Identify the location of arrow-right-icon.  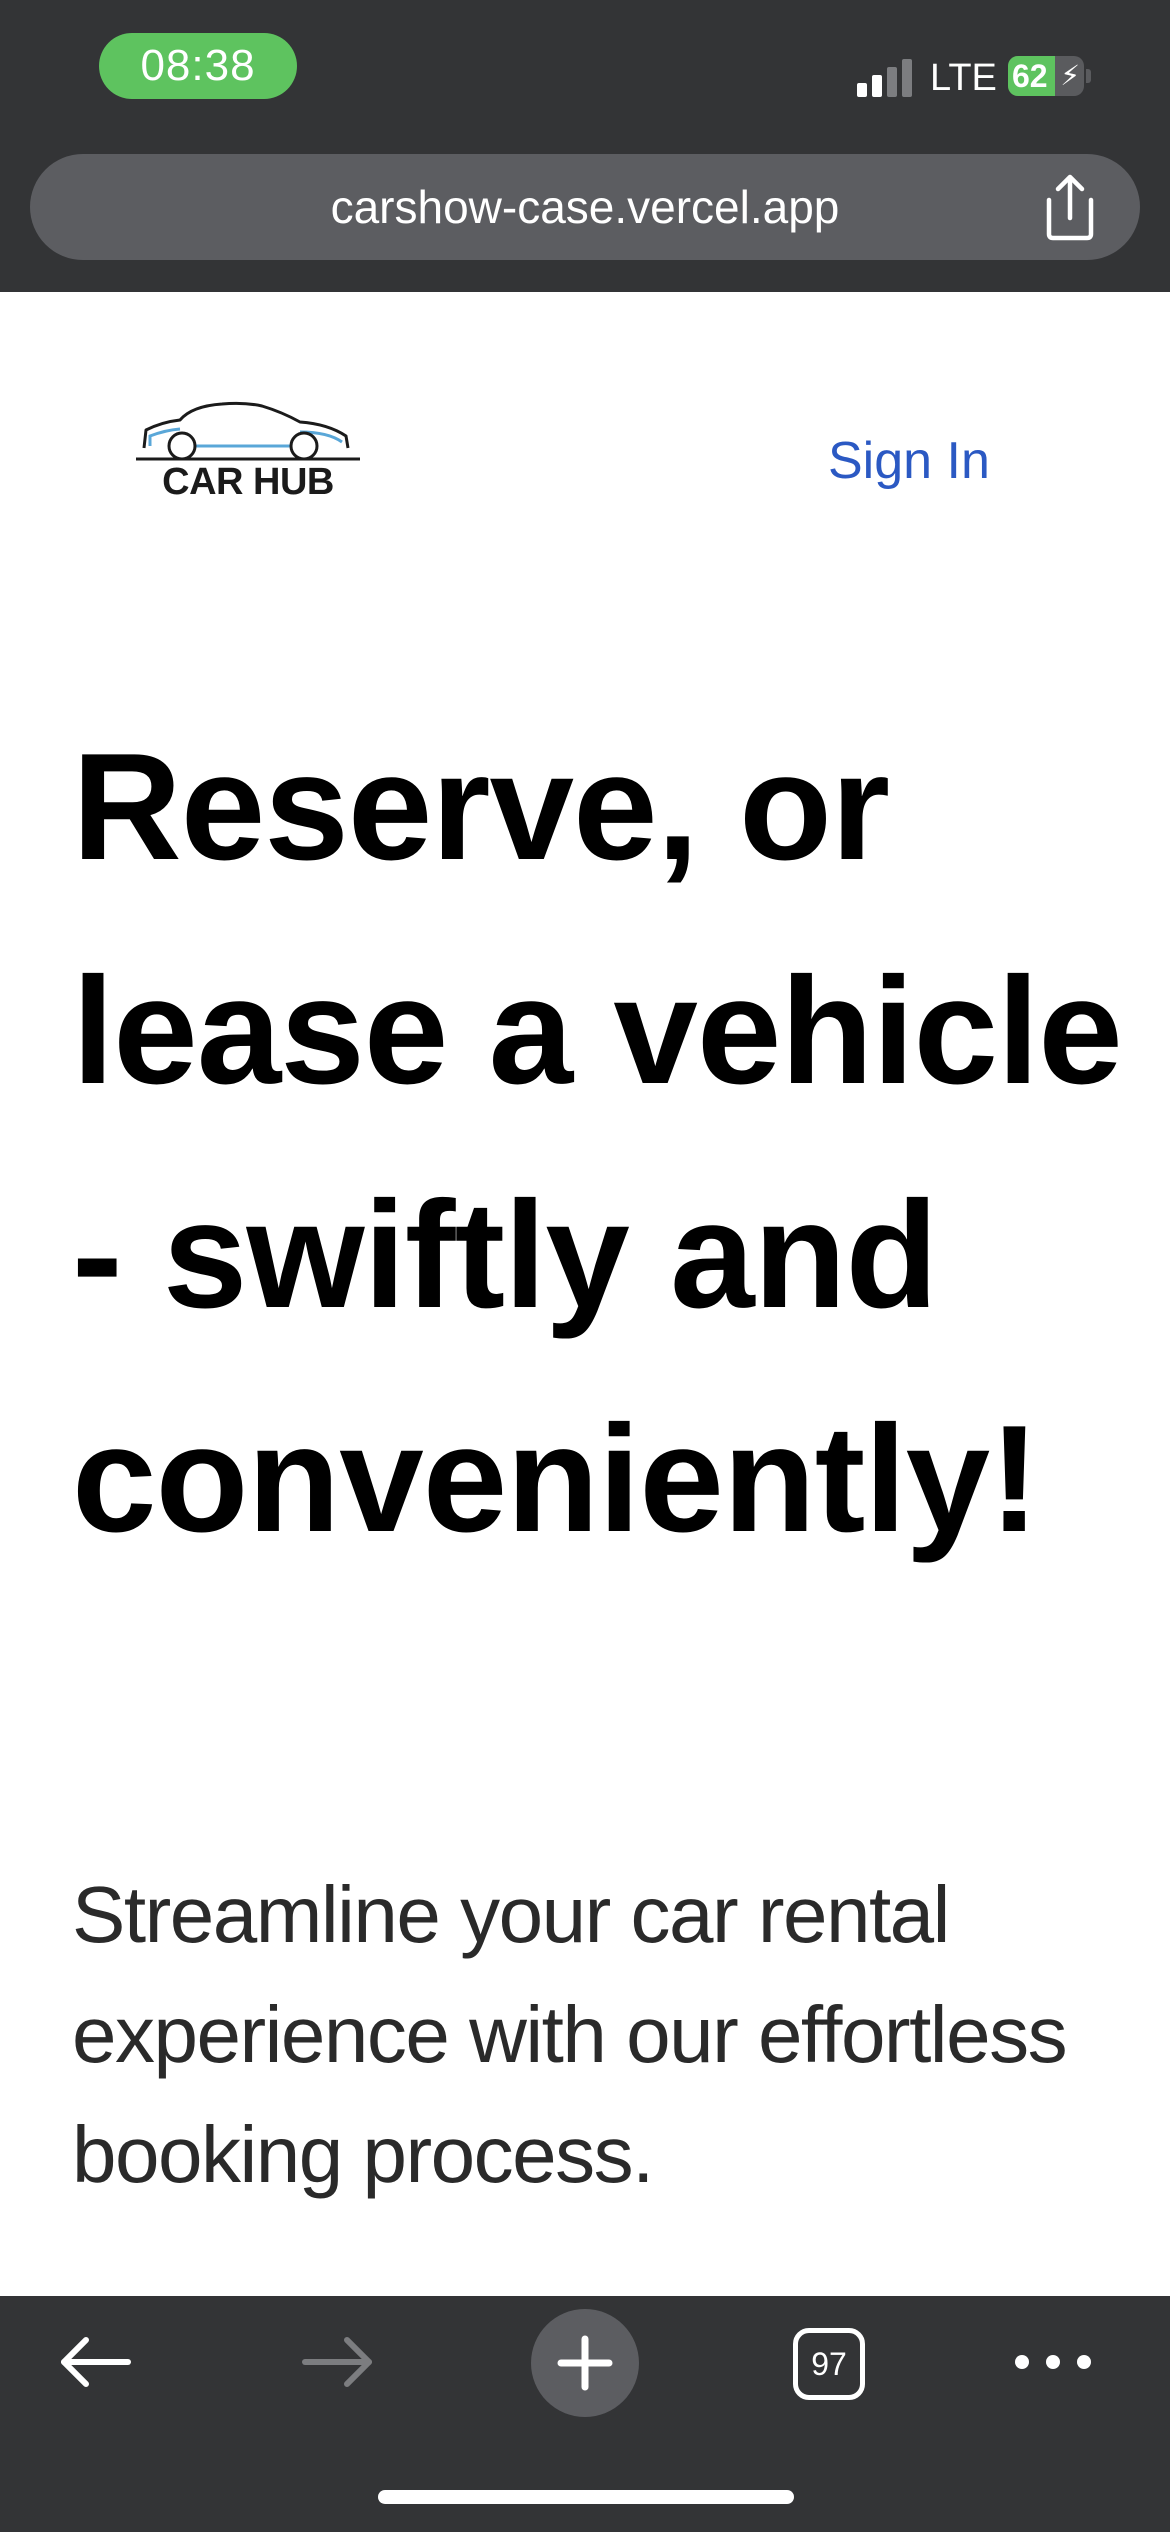
(338, 2381).